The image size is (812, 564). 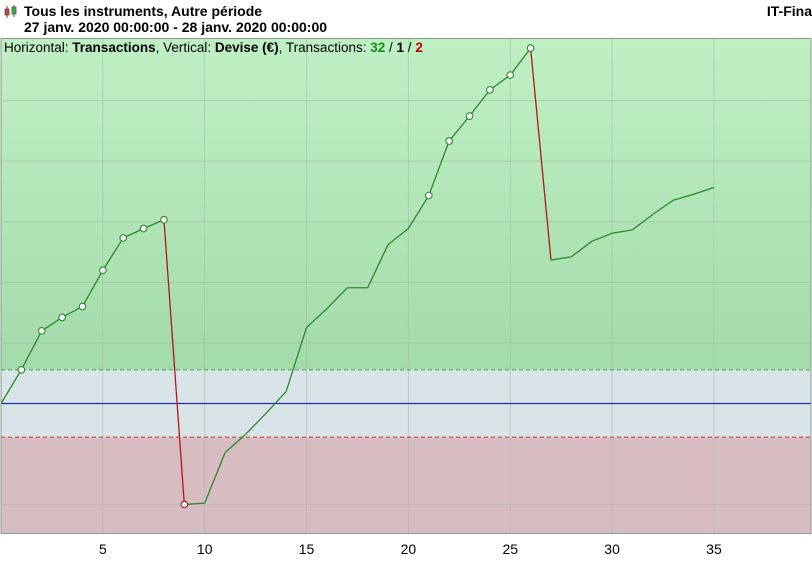 I want to click on x-tick-label: 20, so click(x=409, y=549).